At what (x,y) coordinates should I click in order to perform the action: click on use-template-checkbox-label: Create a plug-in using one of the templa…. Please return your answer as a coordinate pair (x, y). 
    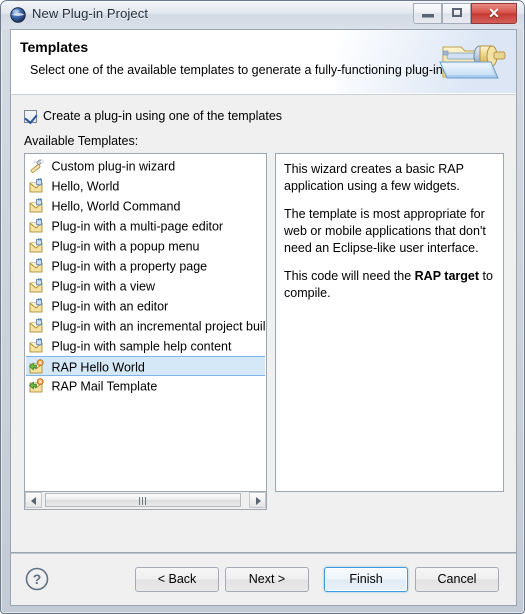
    Looking at the image, I should click on (163, 116).